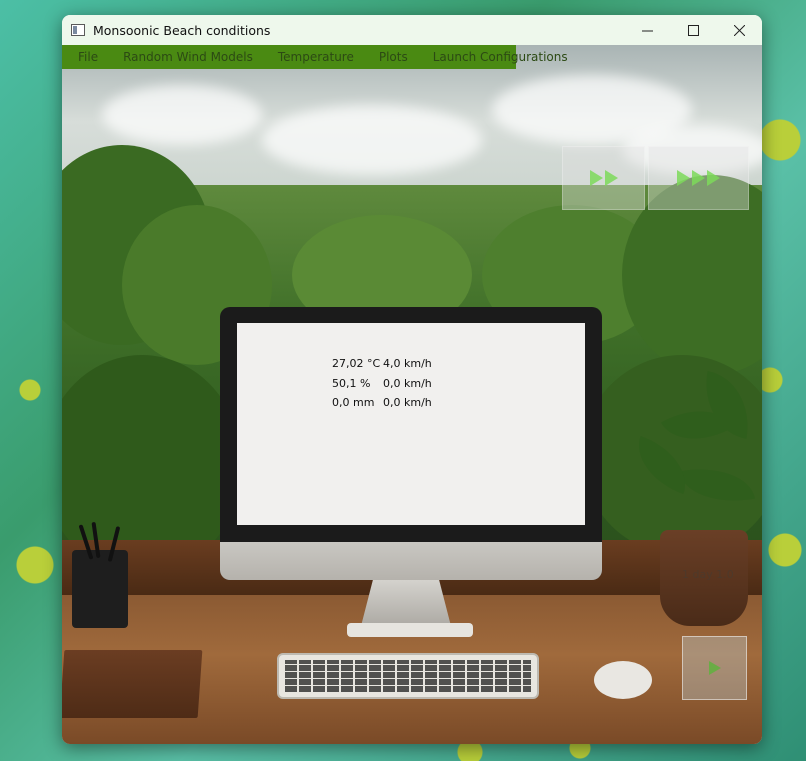  I want to click on fast-forward-icon, so click(604, 178).